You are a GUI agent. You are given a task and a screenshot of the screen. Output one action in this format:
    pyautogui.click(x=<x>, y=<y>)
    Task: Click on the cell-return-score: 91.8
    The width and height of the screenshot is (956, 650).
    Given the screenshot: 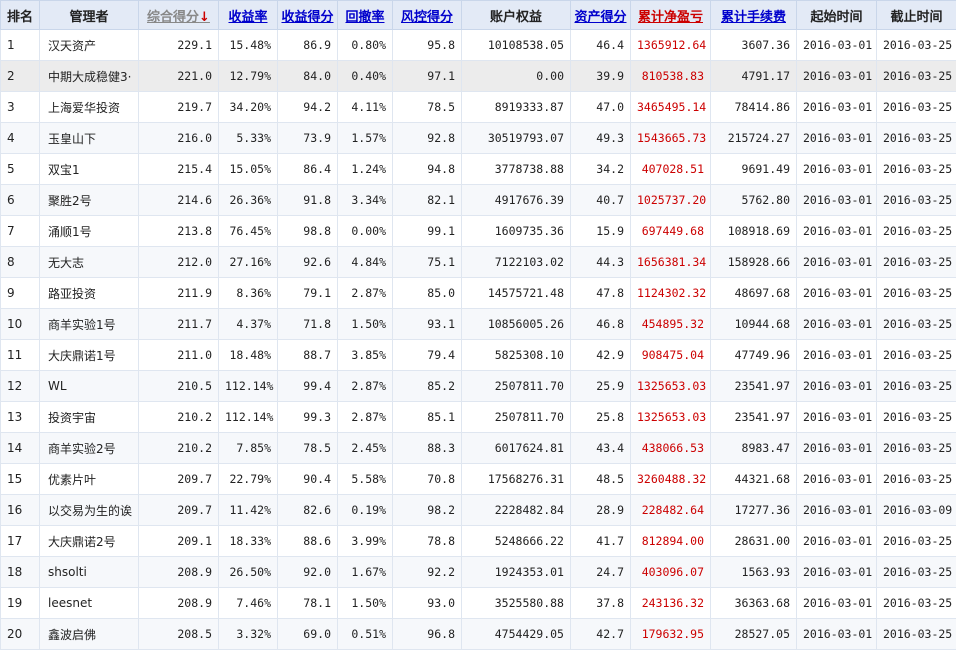 What is the action you would take?
    pyautogui.click(x=308, y=200)
    